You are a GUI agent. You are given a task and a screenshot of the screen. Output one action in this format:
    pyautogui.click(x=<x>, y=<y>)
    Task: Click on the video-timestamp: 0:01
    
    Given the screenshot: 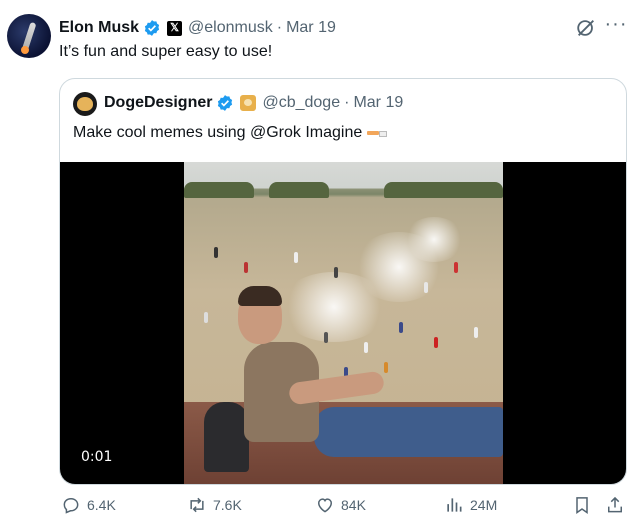 What is the action you would take?
    pyautogui.click(x=97, y=457)
    